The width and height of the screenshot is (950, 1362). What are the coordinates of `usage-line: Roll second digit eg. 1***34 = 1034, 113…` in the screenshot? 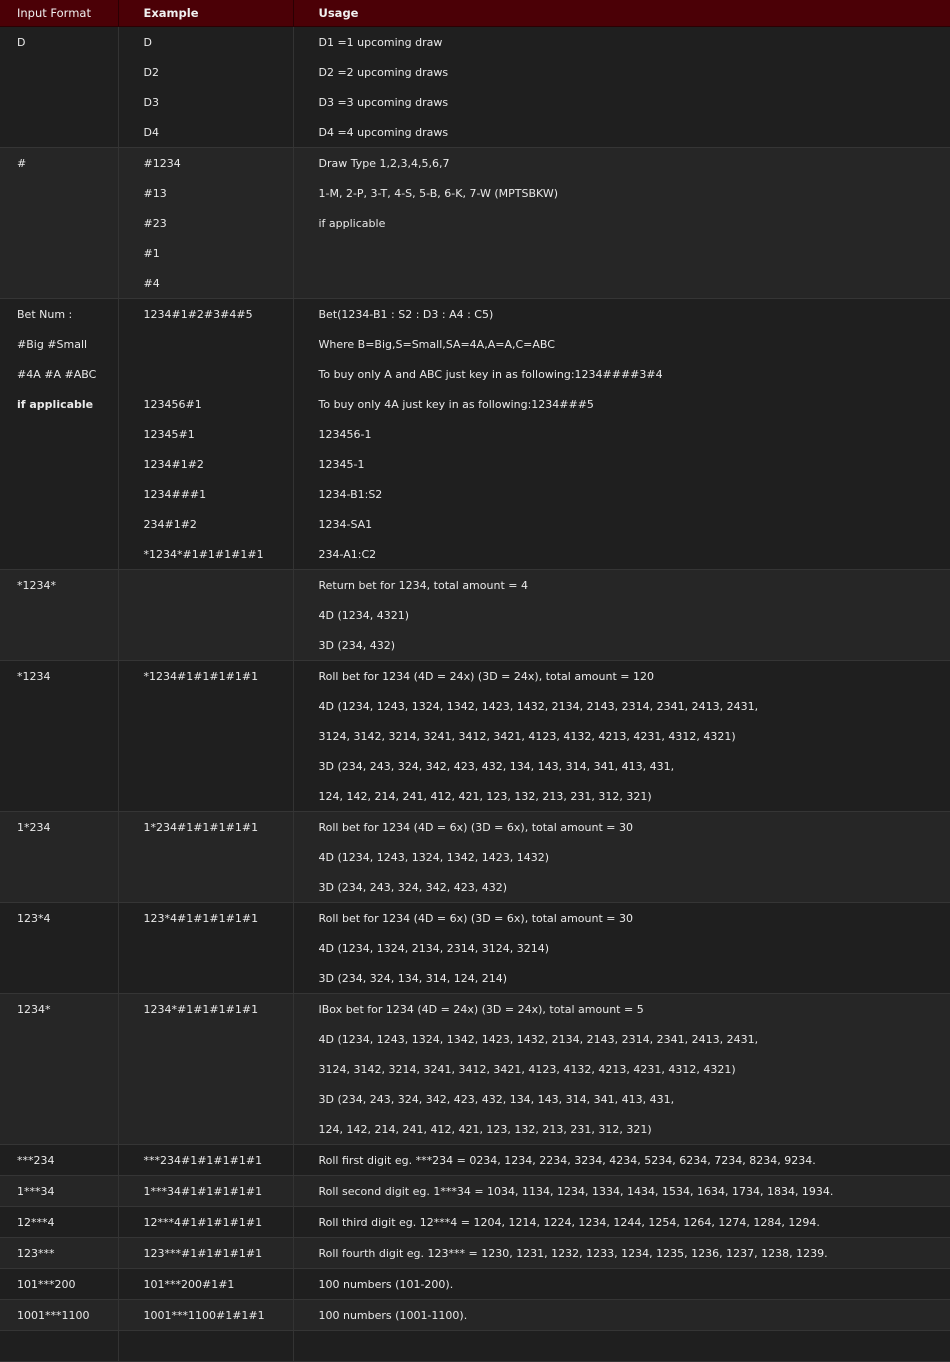 It's located at (576, 1191).